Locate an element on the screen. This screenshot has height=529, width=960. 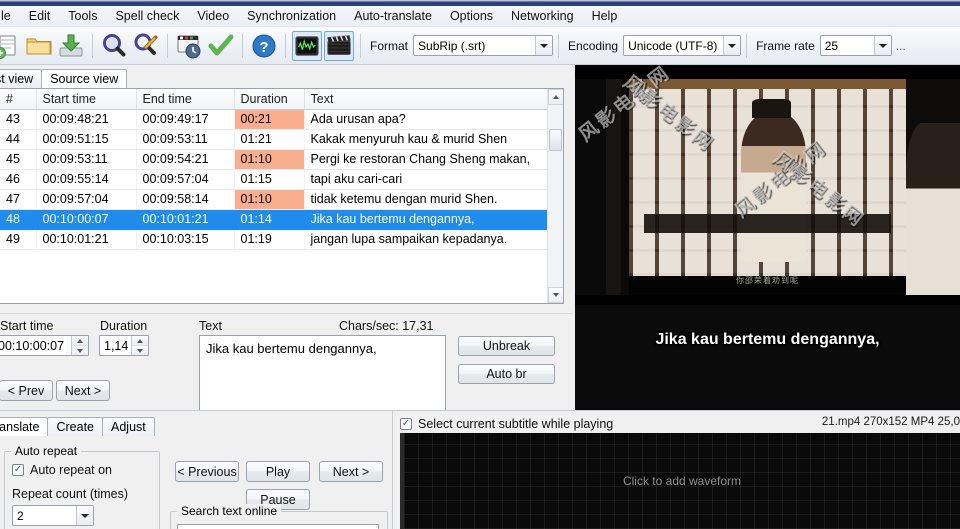
auto-repeat-checkbox-row: ✓ Auto repeat on is located at coordinates (62, 470).